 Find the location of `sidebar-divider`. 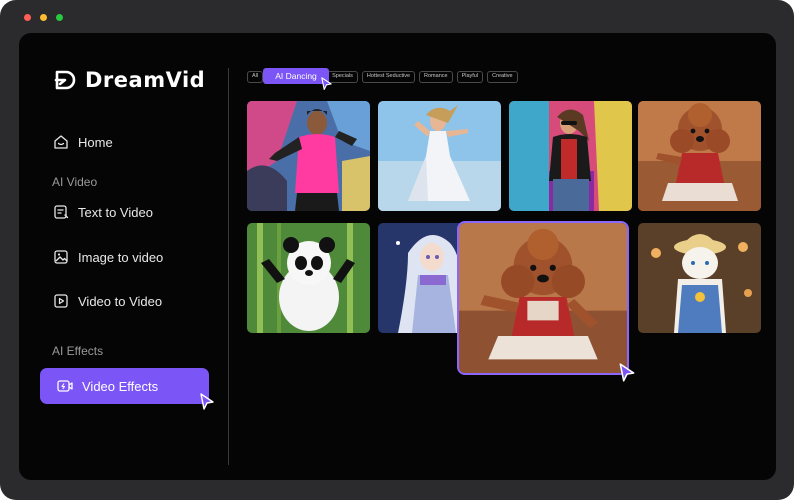

sidebar-divider is located at coordinates (228, 266).